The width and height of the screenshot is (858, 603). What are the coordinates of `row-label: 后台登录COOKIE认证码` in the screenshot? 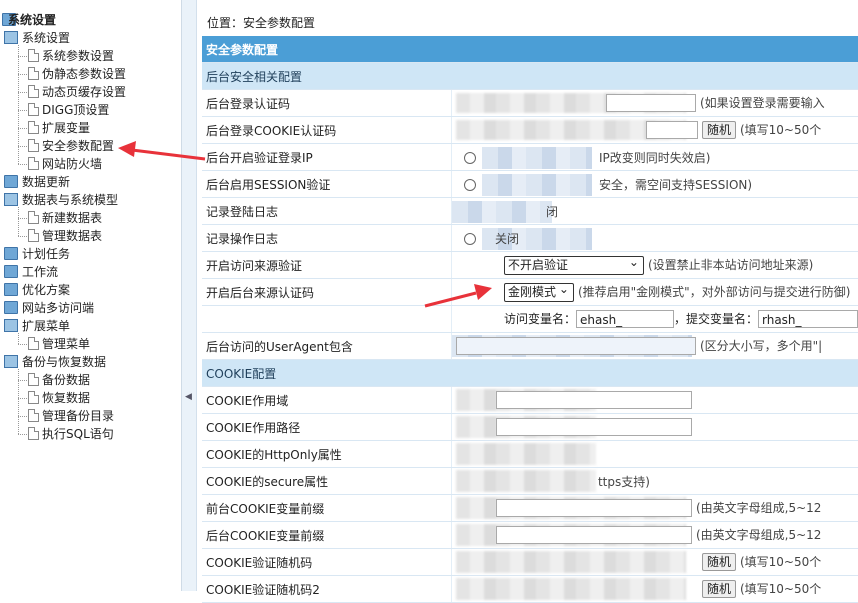 It's located at (327, 130).